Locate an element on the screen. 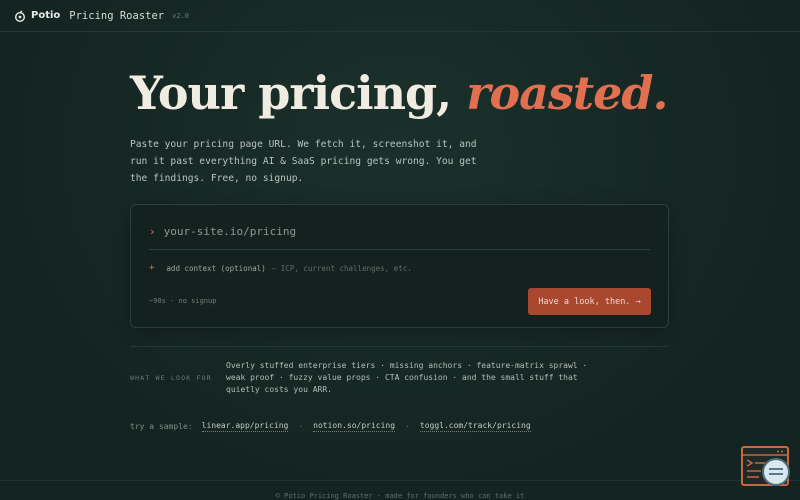 This screenshot has height=500, width=800. brand-name: Potio is located at coordinates (45, 15).